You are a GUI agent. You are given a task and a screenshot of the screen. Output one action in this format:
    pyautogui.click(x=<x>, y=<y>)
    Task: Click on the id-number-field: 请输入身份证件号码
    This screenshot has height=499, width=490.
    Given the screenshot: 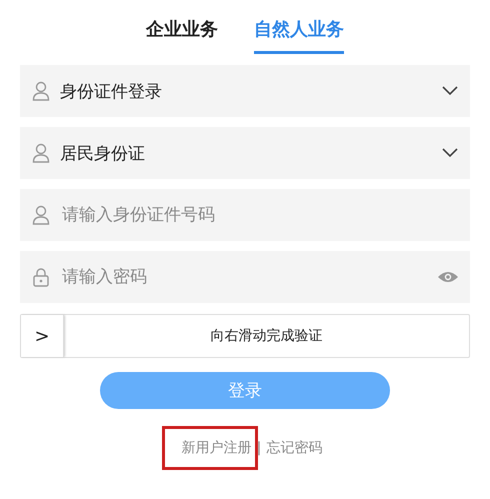 What is the action you would take?
    pyautogui.click(x=245, y=215)
    